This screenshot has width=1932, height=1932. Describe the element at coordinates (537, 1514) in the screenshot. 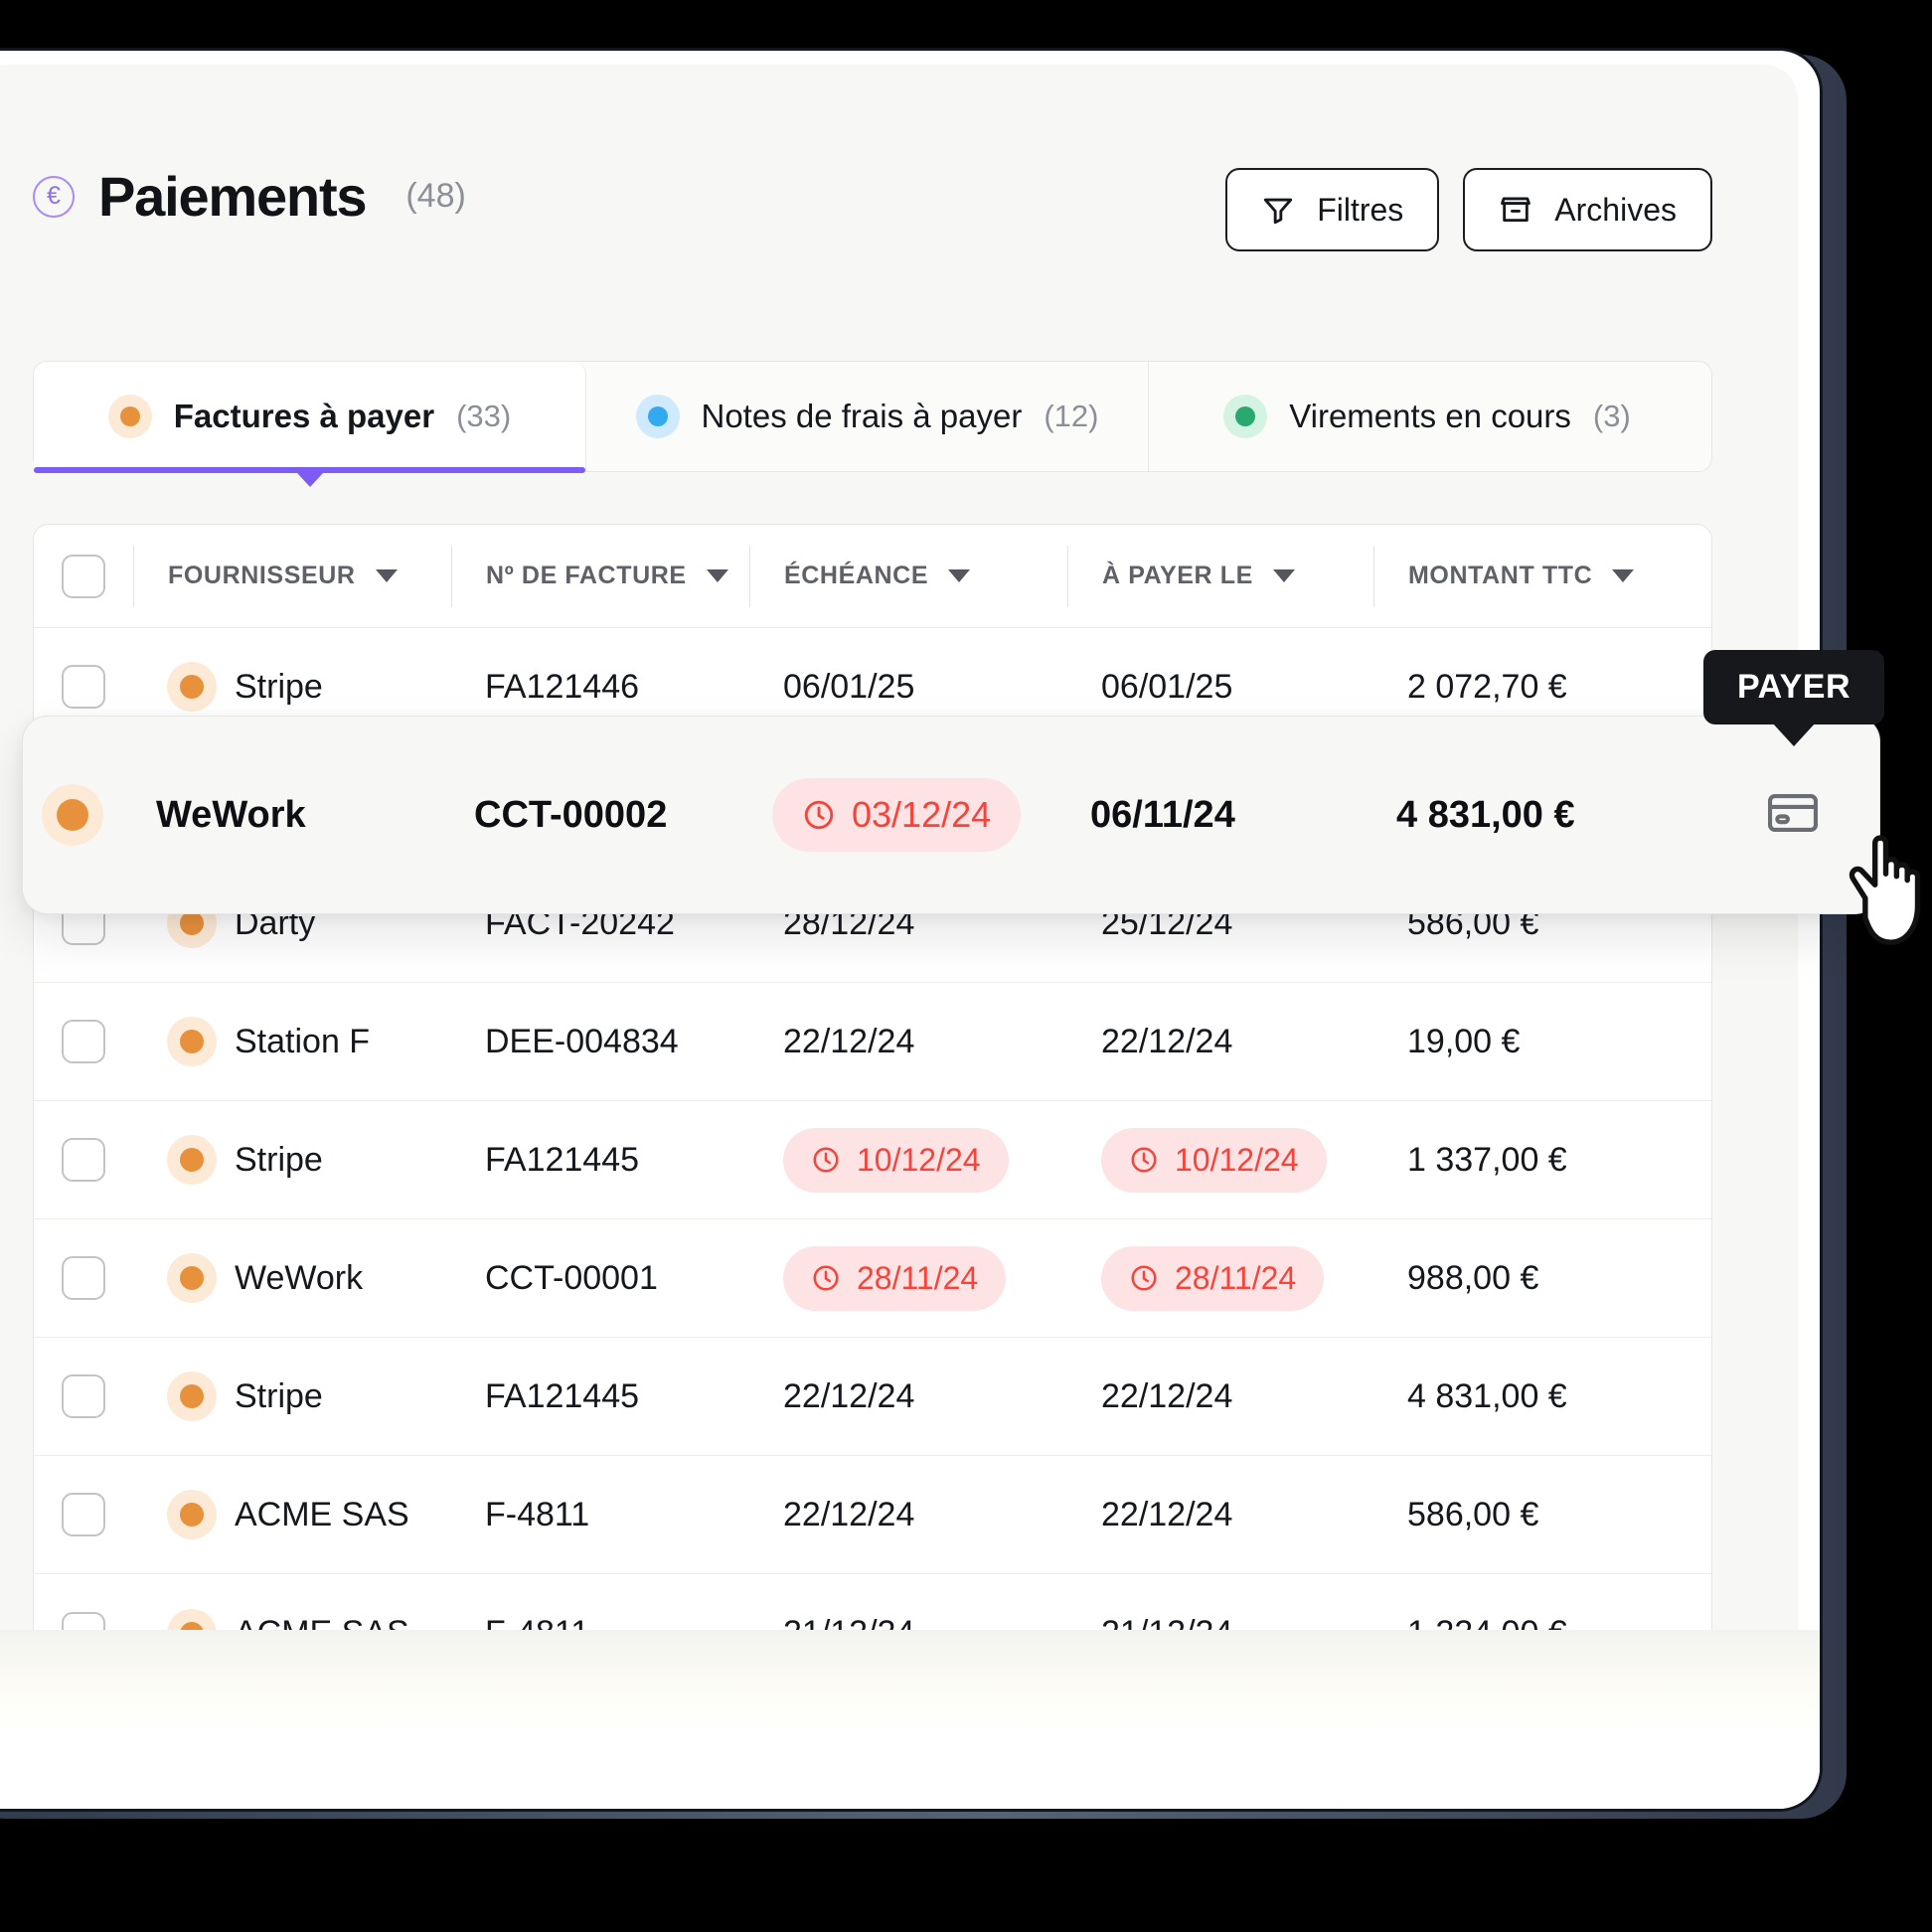

I see `row-invoice-number: F-4811` at that location.